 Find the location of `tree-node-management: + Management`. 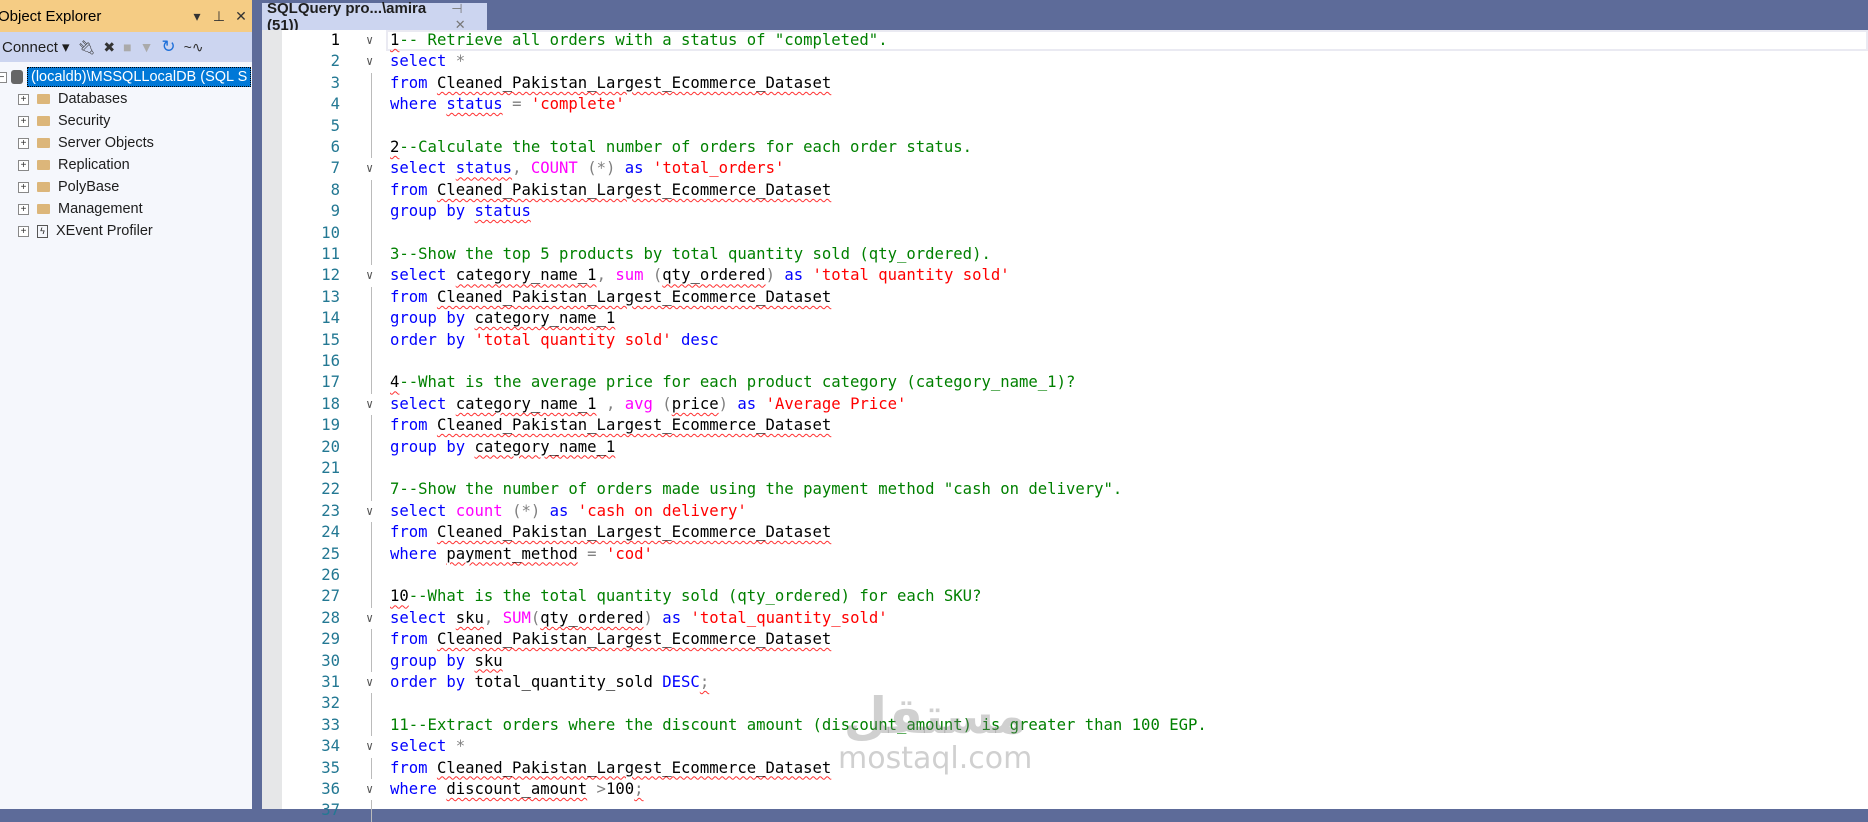

tree-node-management: + Management is located at coordinates (126, 209).